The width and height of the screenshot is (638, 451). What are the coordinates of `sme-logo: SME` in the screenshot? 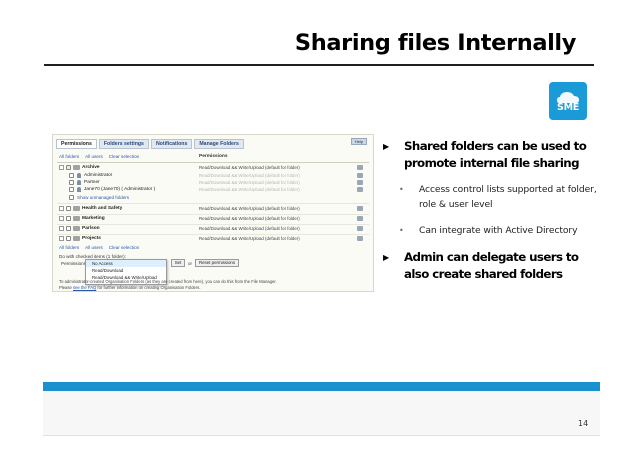 It's located at (568, 101).